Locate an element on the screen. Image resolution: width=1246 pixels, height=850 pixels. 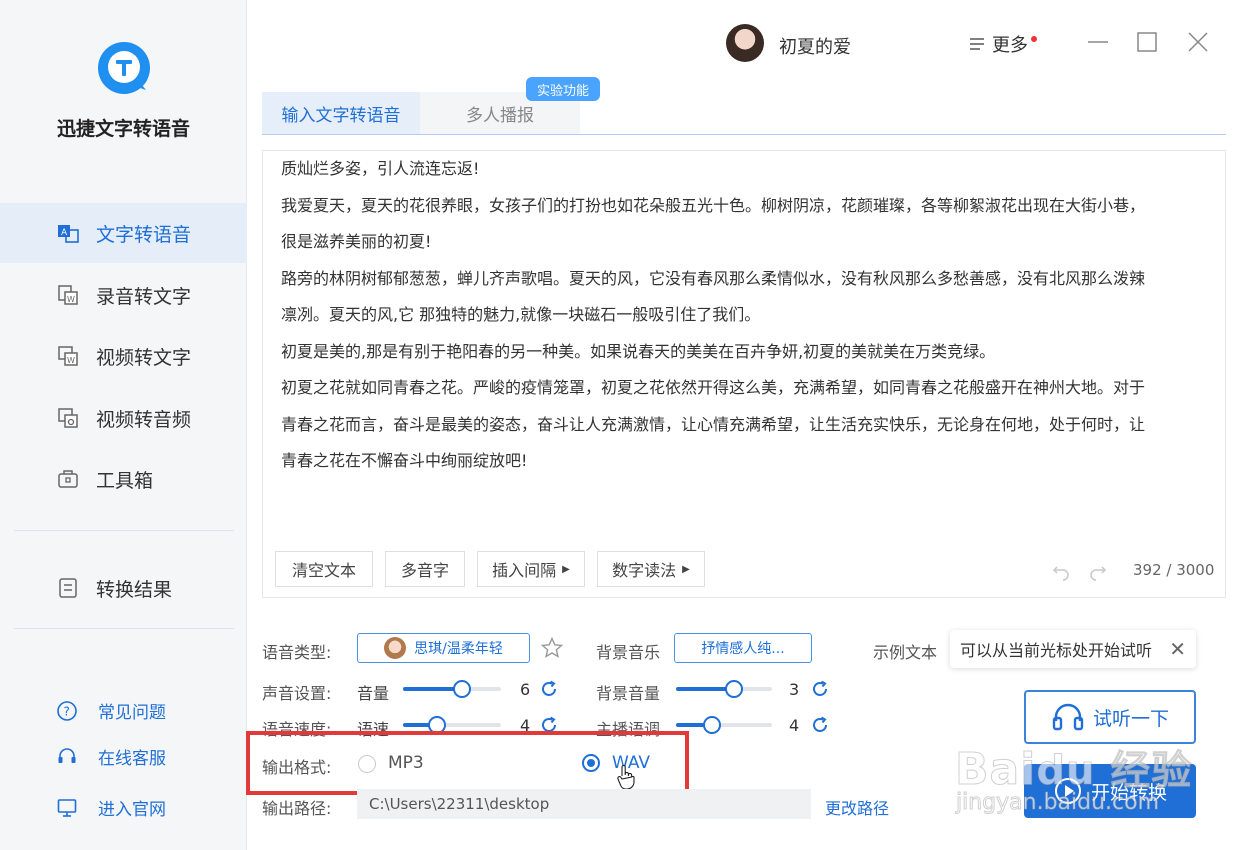
sidebar-item-toolbox: 工具箱 is located at coordinates (123, 479).